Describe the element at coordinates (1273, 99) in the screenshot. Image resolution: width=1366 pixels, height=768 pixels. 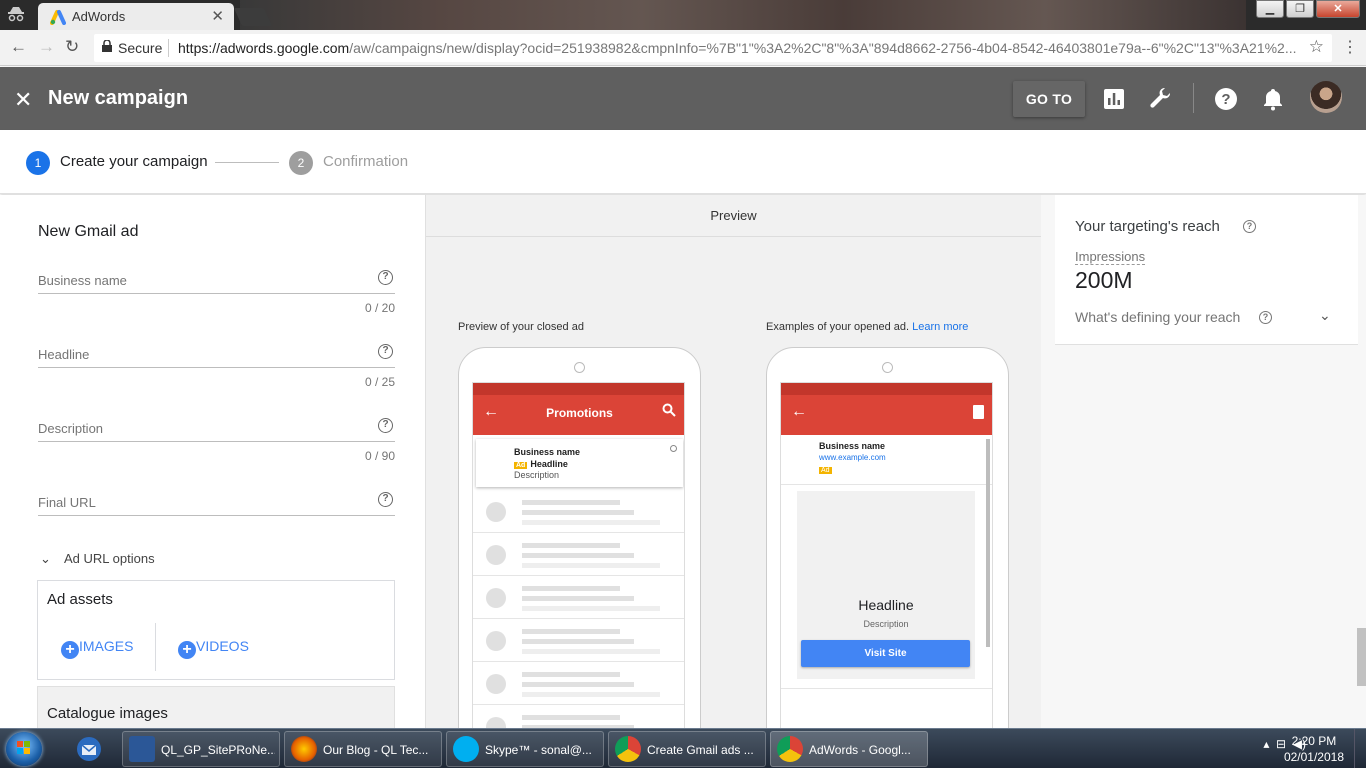
I see `notifications-bell-icon` at that location.